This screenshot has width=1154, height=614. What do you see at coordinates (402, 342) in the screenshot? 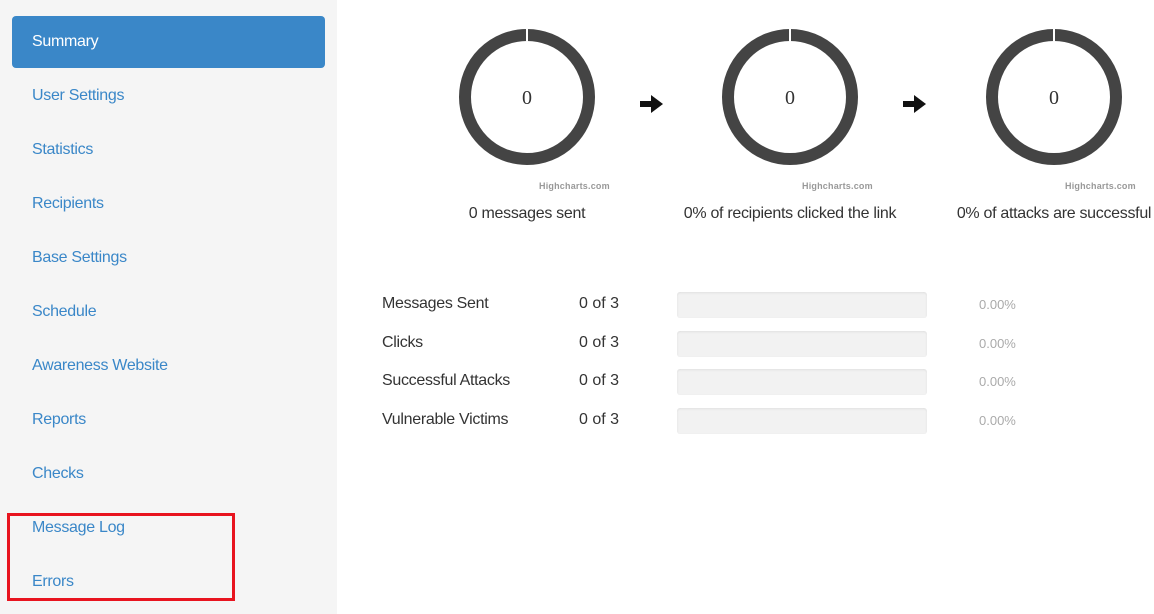
I see `stat-label: Clicks` at bounding box center [402, 342].